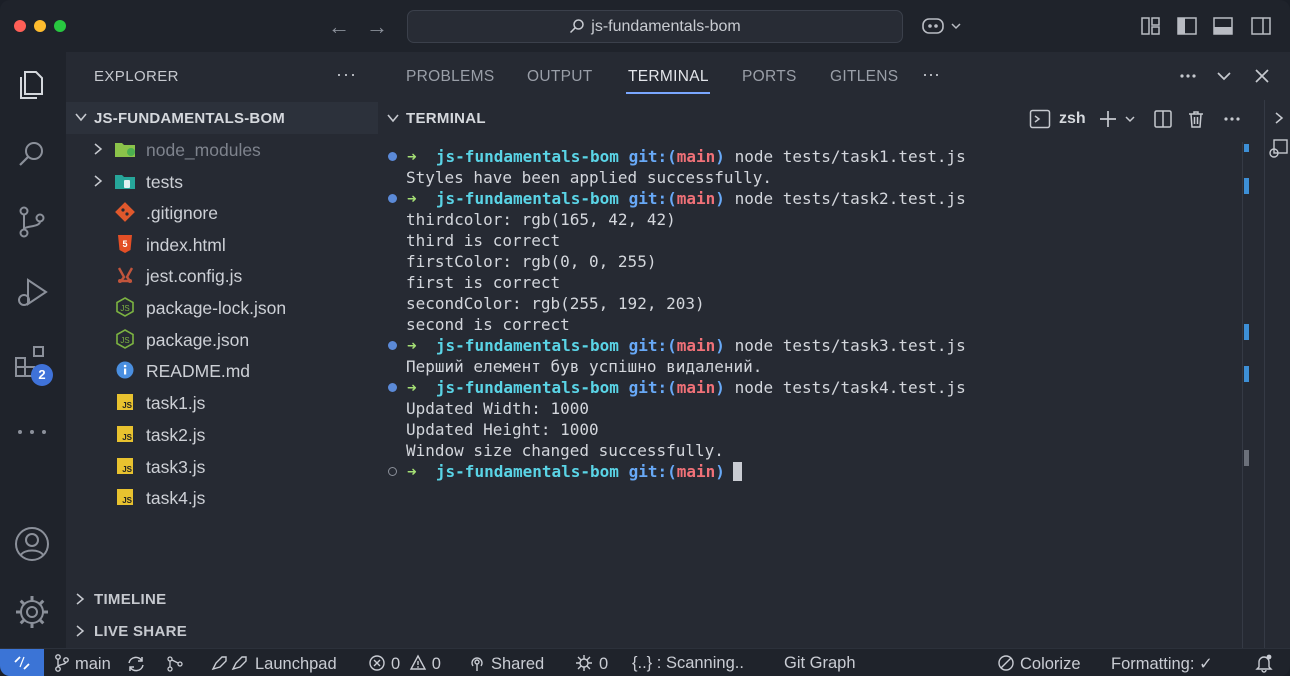  Describe the element at coordinates (222, 402) in the screenshot. I see `tree-item-task1: task1.js` at that location.